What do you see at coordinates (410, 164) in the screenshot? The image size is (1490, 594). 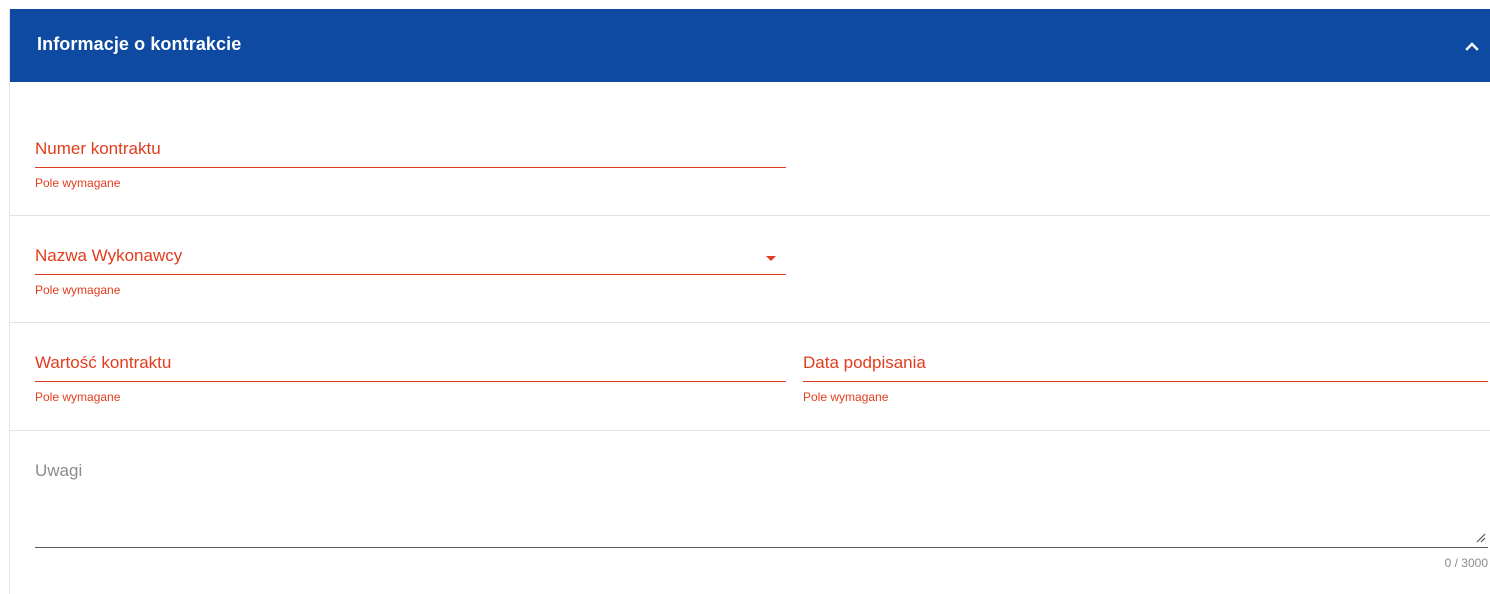 I see `contract-number-field: Numer kontraktu Pole wymagane` at bounding box center [410, 164].